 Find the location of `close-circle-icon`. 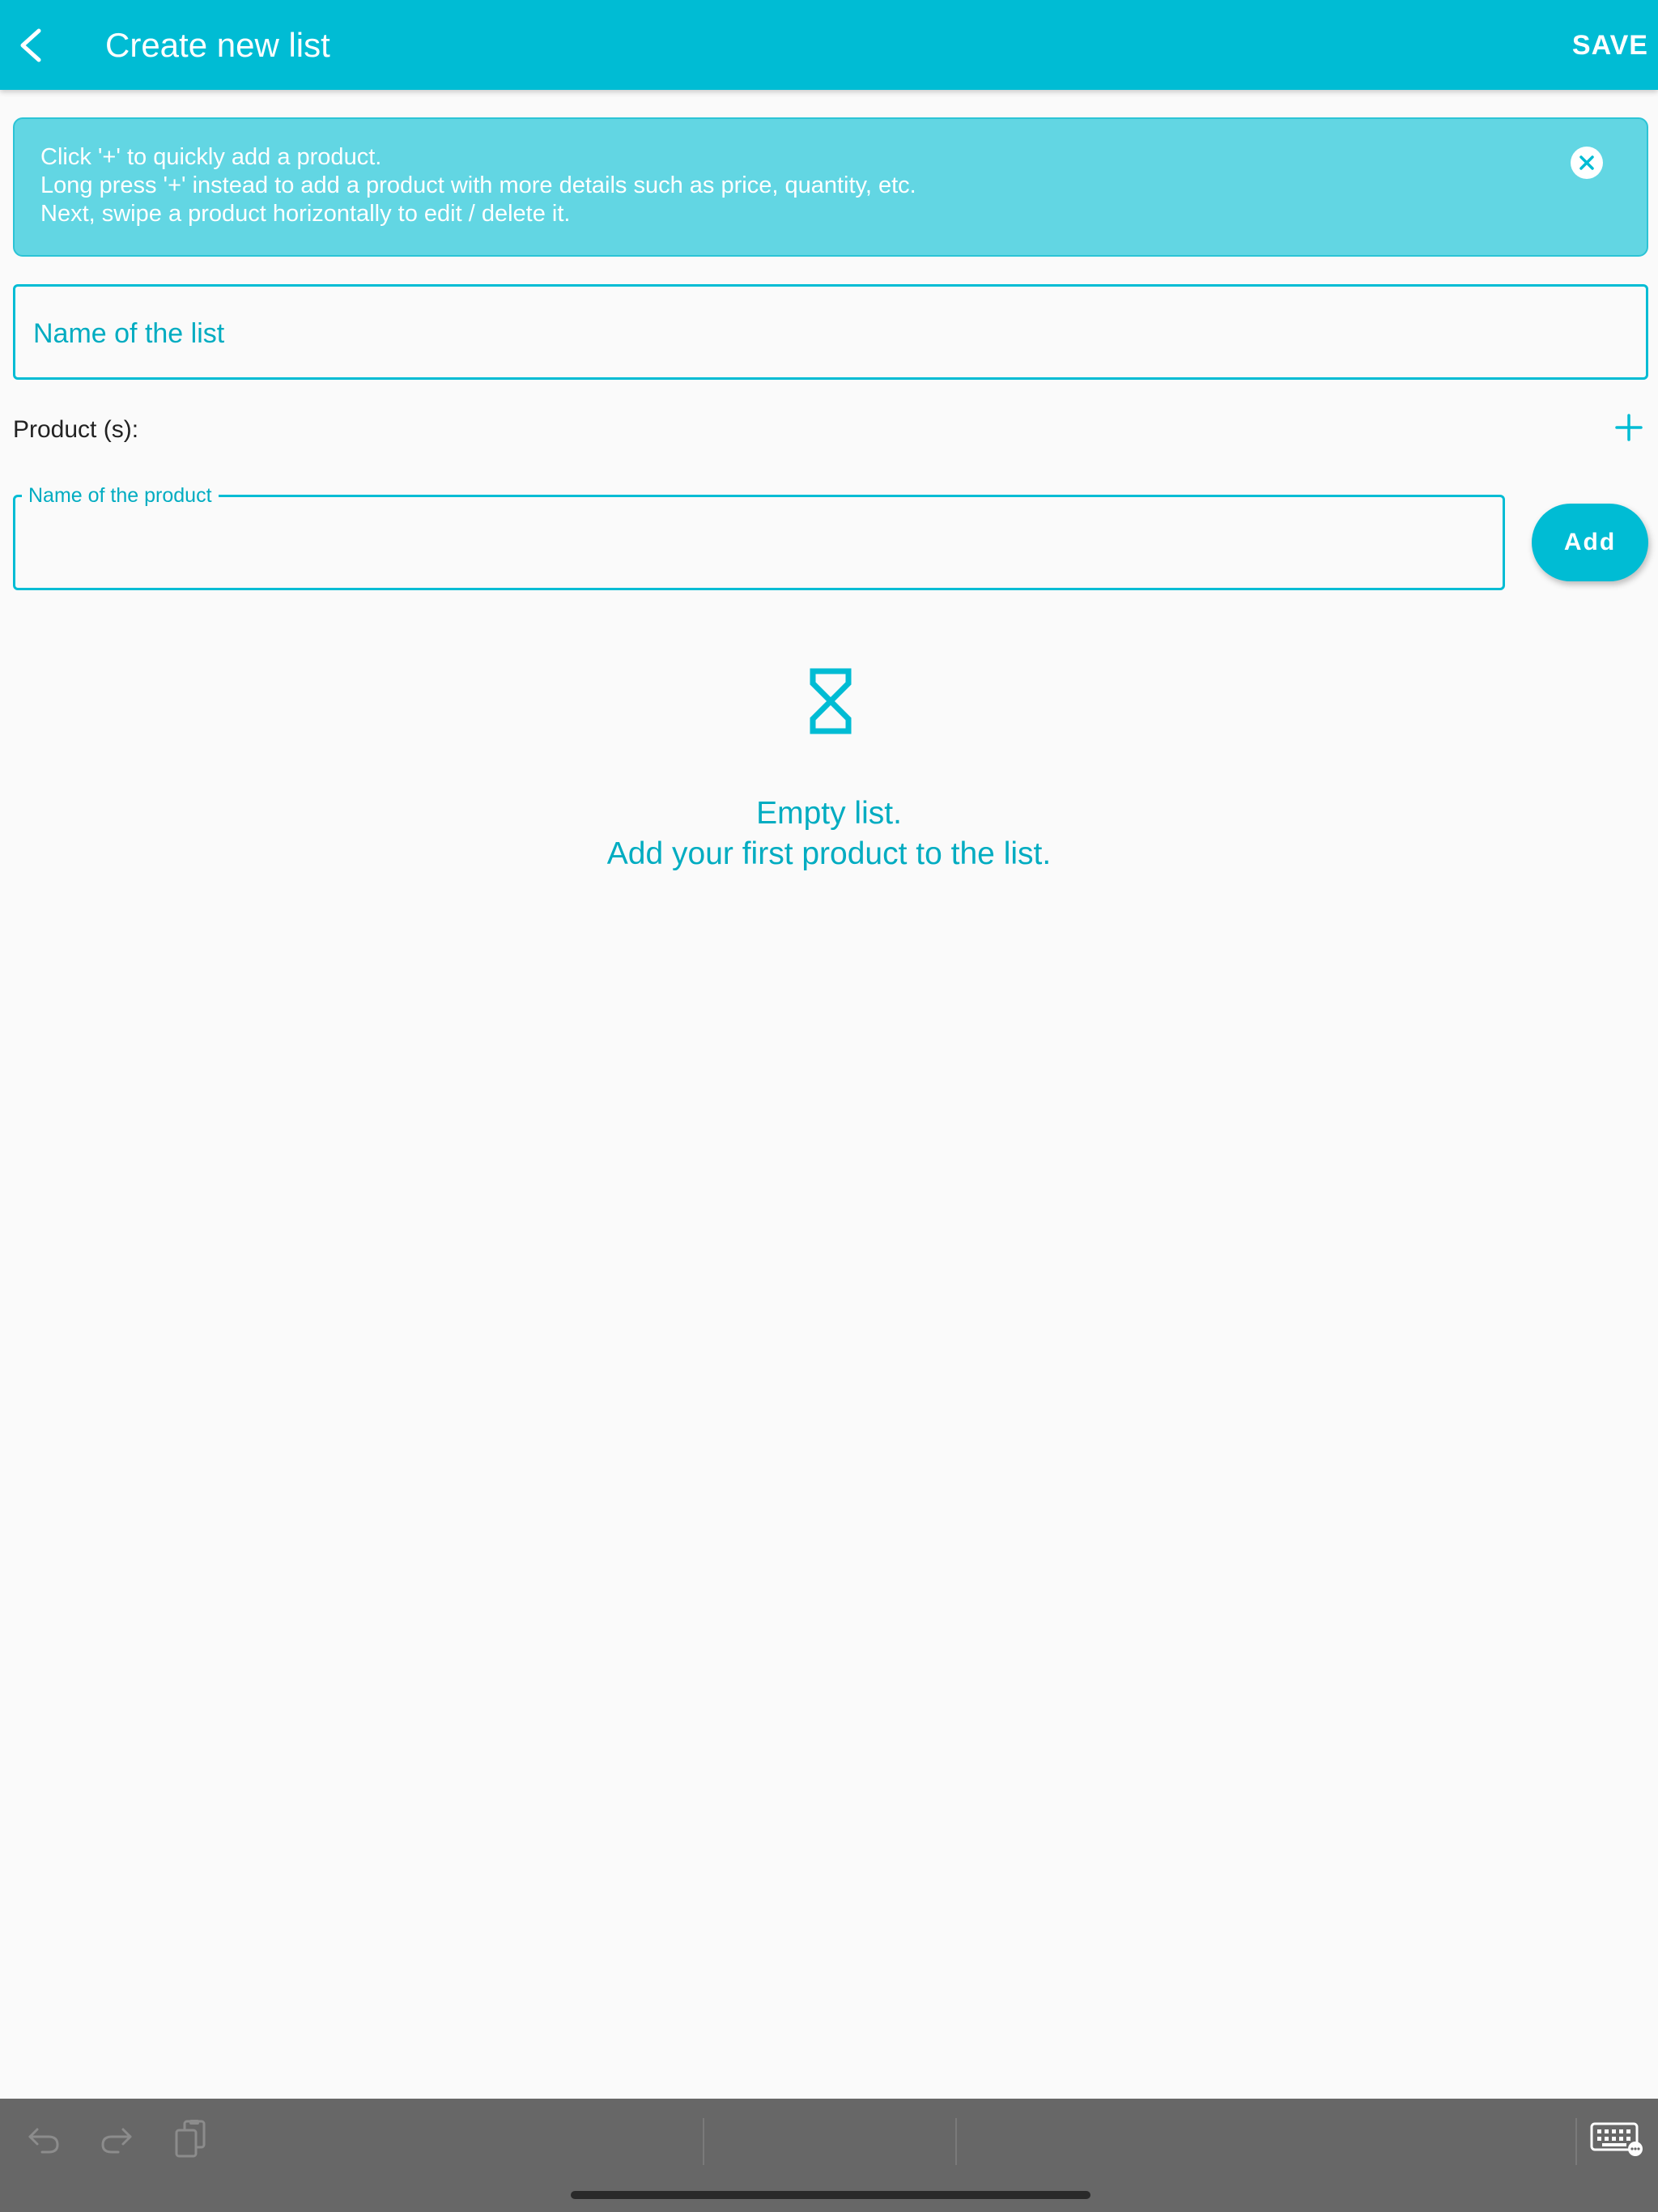

close-circle-icon is located at coordinates (1587, 163).